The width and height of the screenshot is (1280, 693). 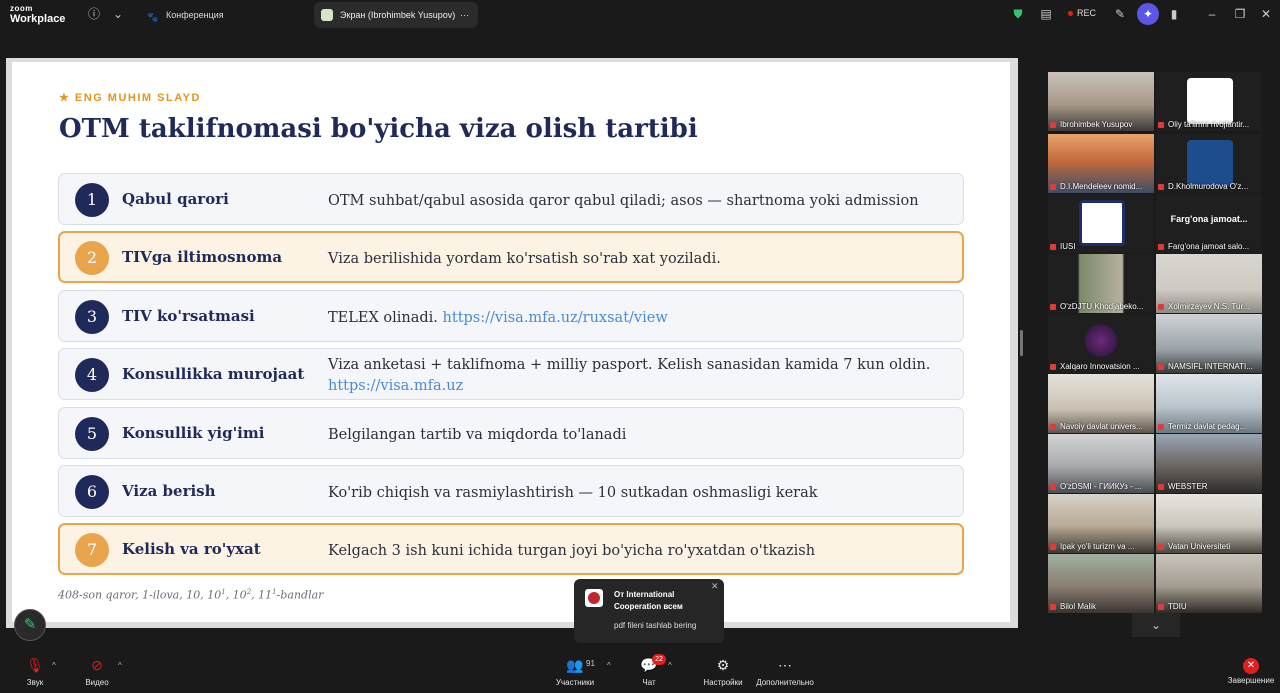 What do you see at coordinates (555, 318) in the screenshot?
I see `telex-link: https://visa.mfa.uz/ruxsat/view` at bounding box center [555, 318].